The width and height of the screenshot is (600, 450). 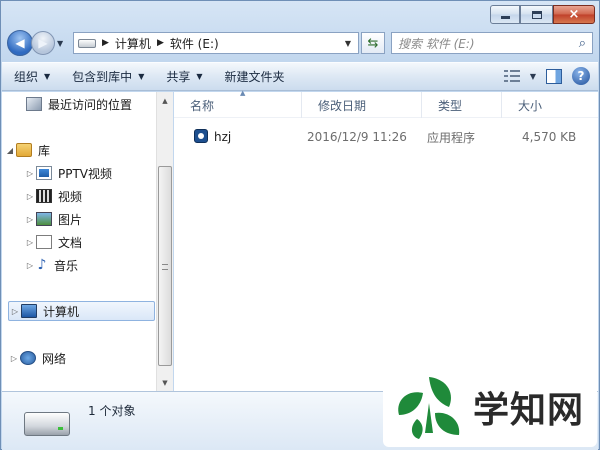 I want to click on include-in-library-label: 包含到库中, so click(x=102, y=77).